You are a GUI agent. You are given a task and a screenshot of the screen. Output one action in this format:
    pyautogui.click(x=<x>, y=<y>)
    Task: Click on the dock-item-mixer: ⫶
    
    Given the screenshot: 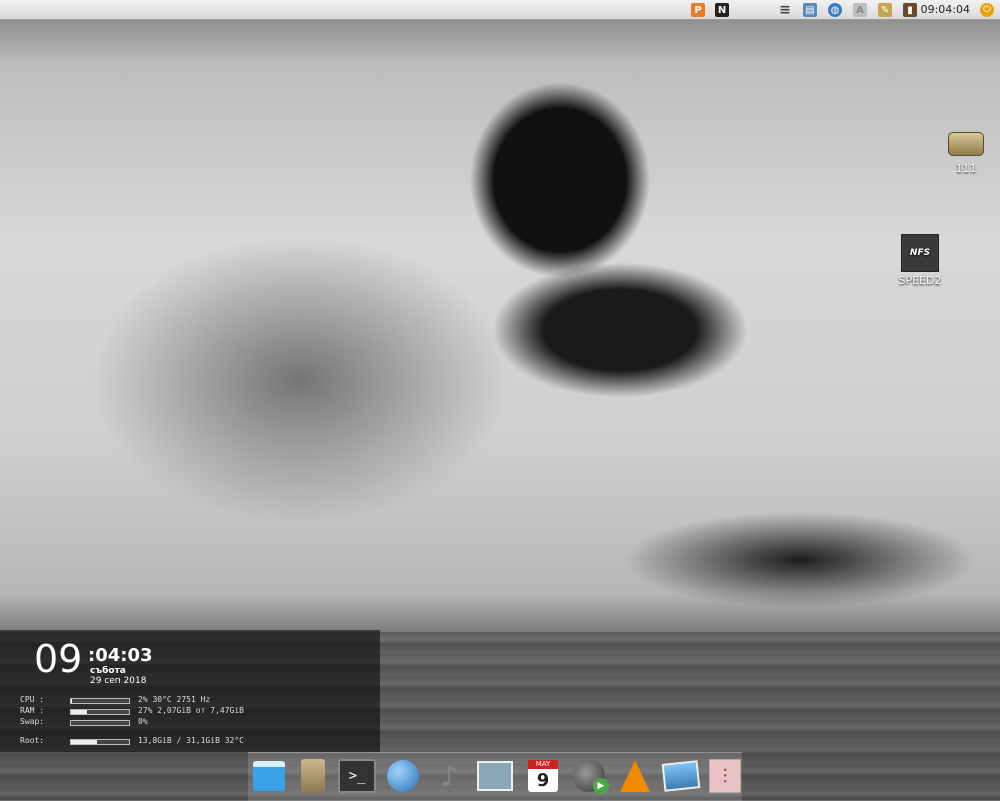 What is the action you would take?
    pyautogui.click(x=725, y=776)
    